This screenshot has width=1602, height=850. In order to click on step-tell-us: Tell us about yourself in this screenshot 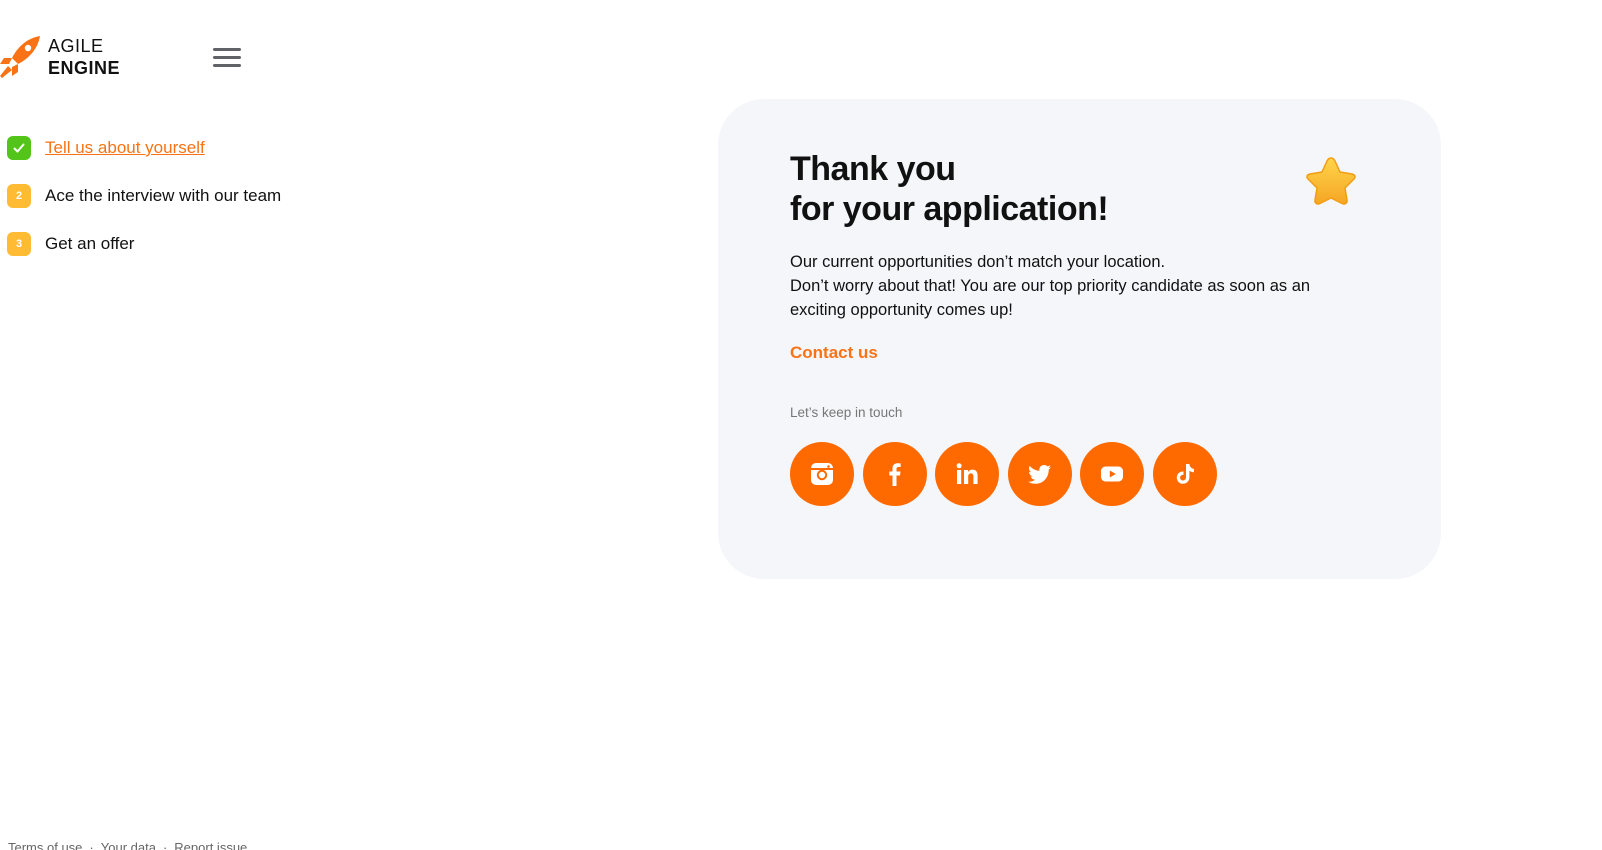, I will do `click(144, 148)`.